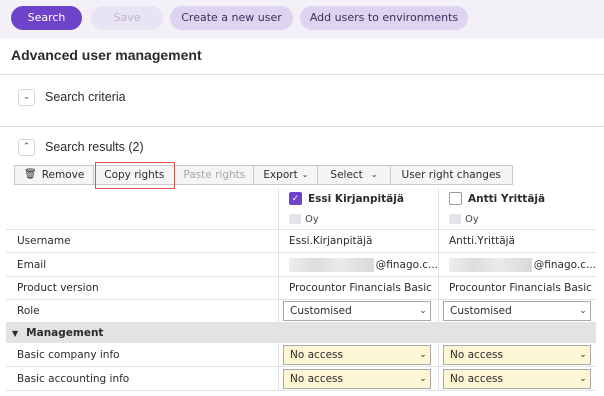 This screenshot has height=396, width=604. I want to click on export-button: Export ⌄, so click(286, 175).